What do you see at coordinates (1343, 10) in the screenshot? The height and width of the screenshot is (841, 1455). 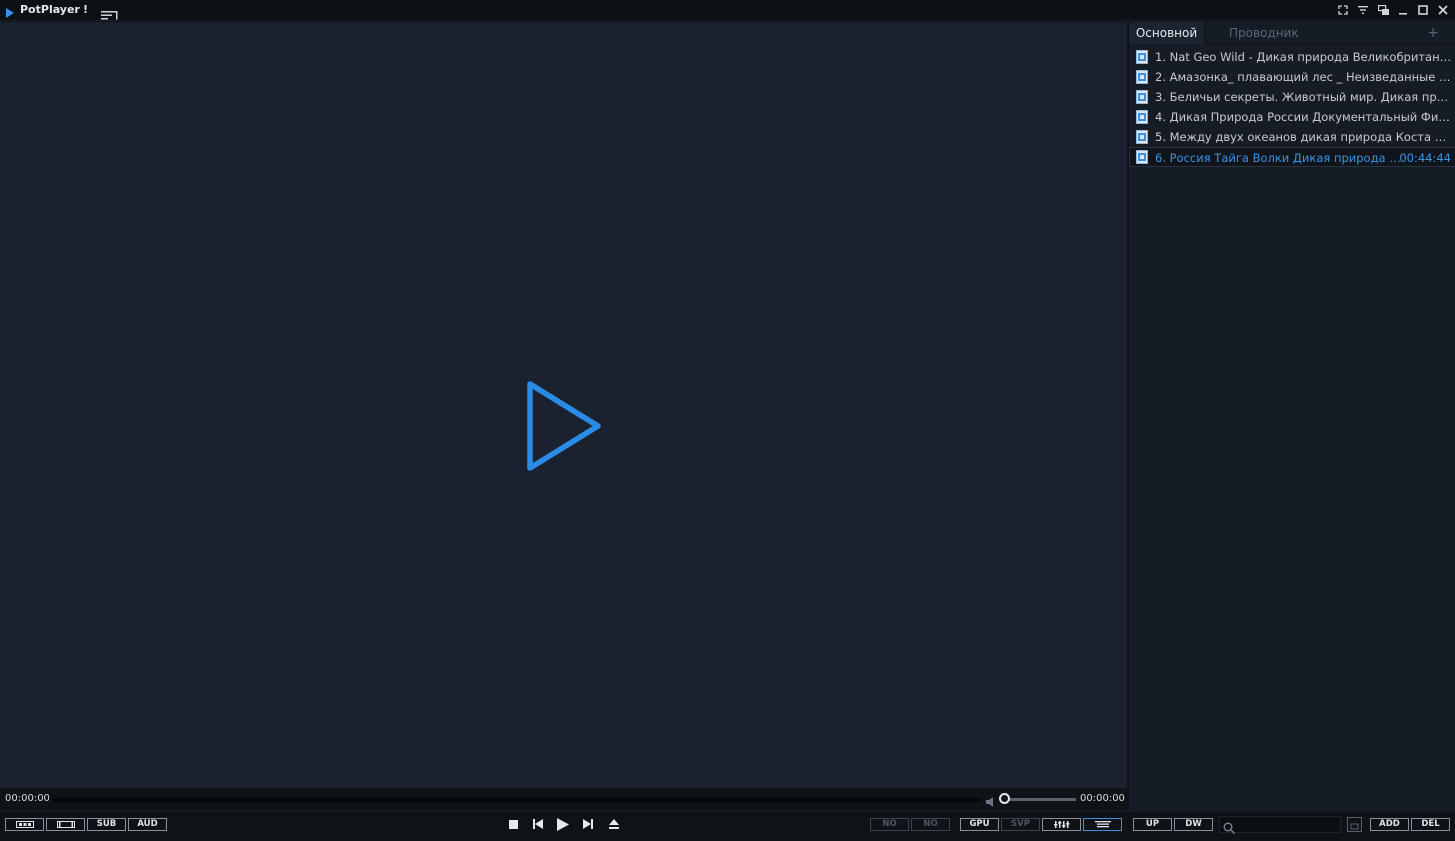 I see `fullscreen-icon` at bounding box center [1343, 10].